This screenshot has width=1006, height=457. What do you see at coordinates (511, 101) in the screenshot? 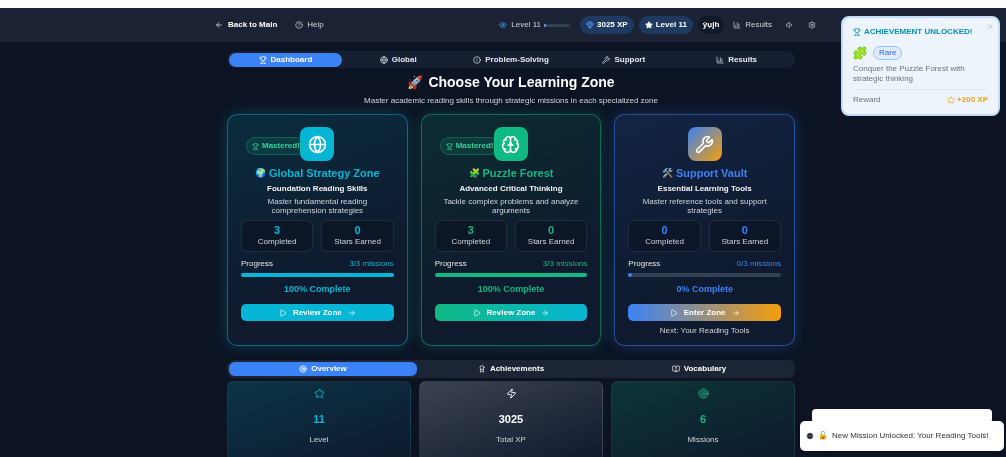
I see `page-subtitle: Master academic reading skills through strategic missions in each specialized zone` at bounding box center [511, 101].